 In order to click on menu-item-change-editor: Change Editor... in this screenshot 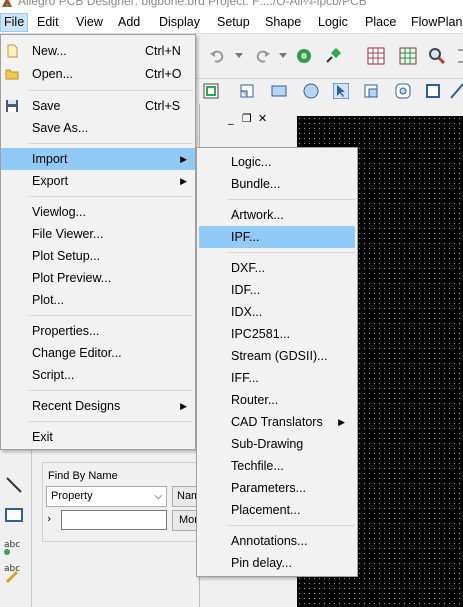, I will do `click(98, 353)`.